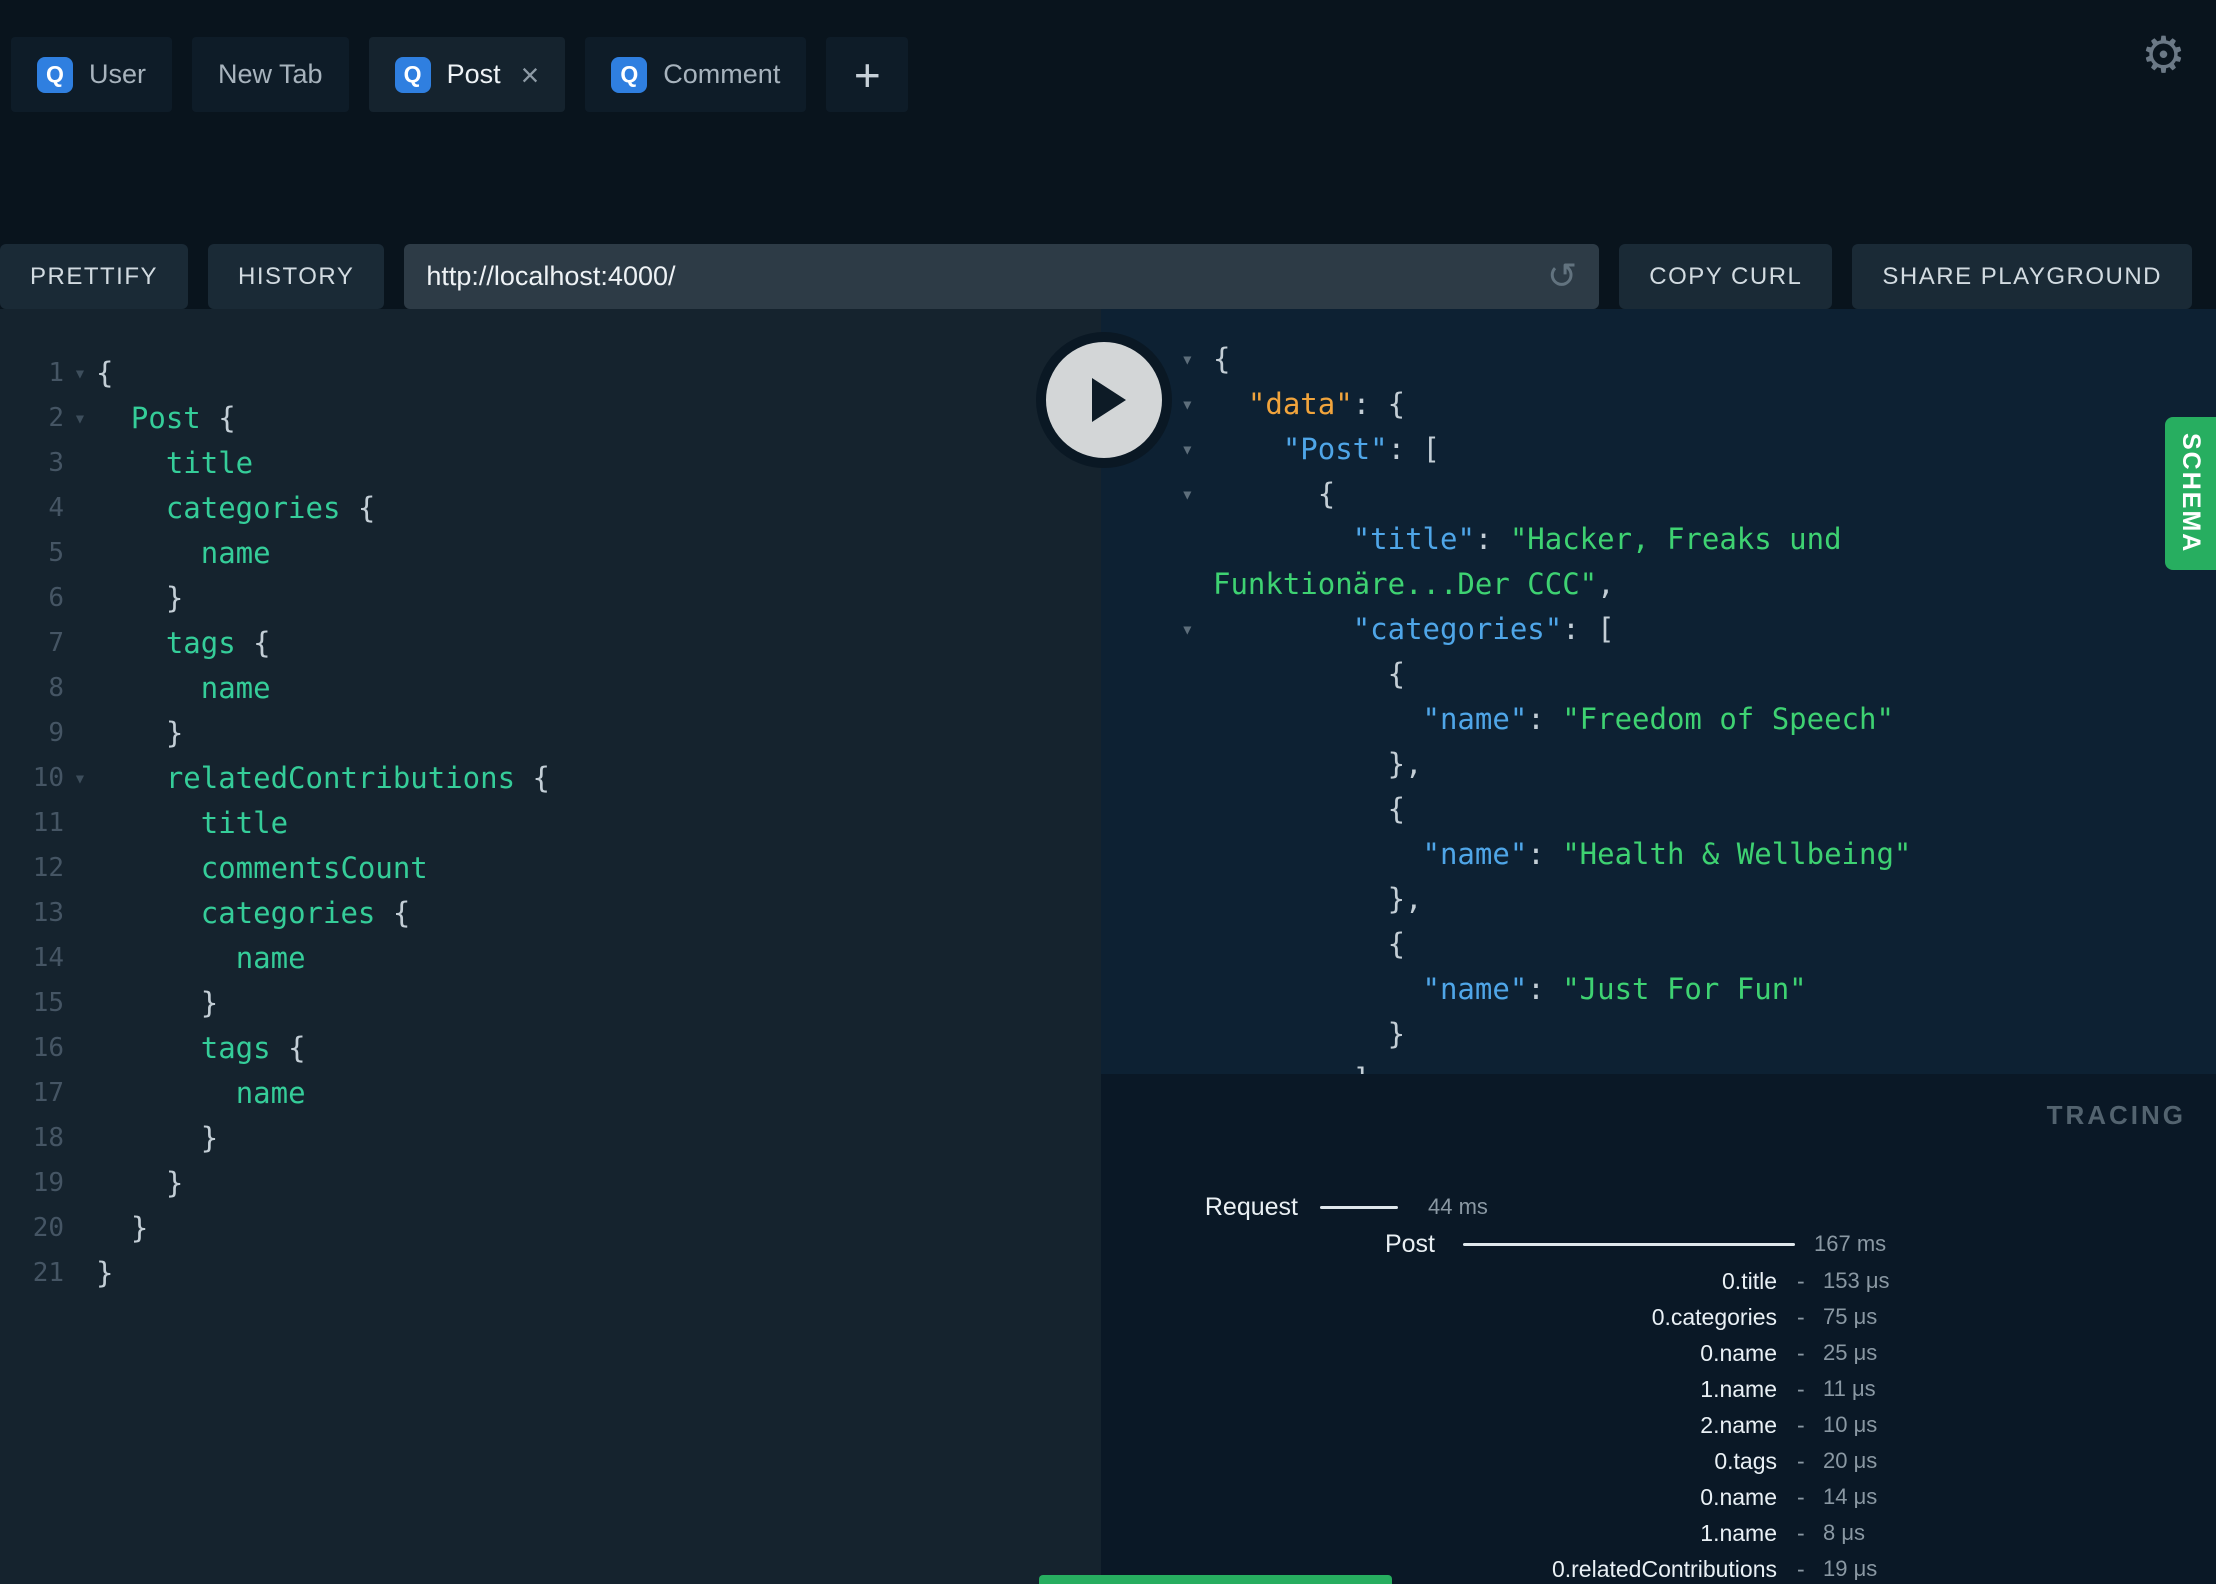 The image size is (2216, 1584). What do you see at coordinates (48, 913) in the screenshot?
I see `line-number: 13` at bounding box center [48, 913].